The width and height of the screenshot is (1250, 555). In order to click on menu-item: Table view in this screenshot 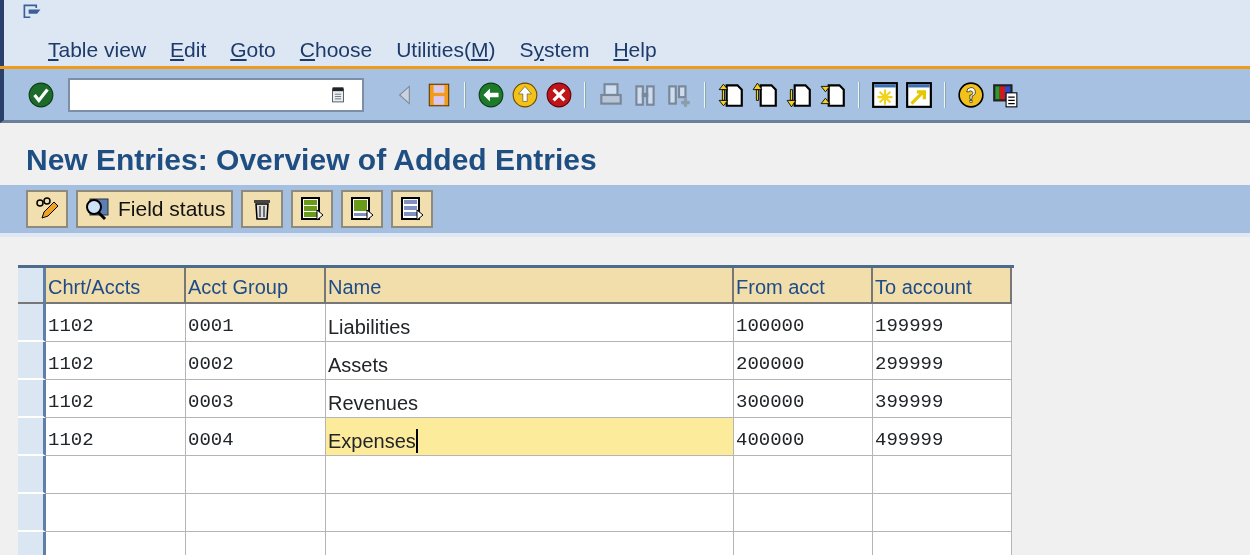, I will do `click(97, 49)`.